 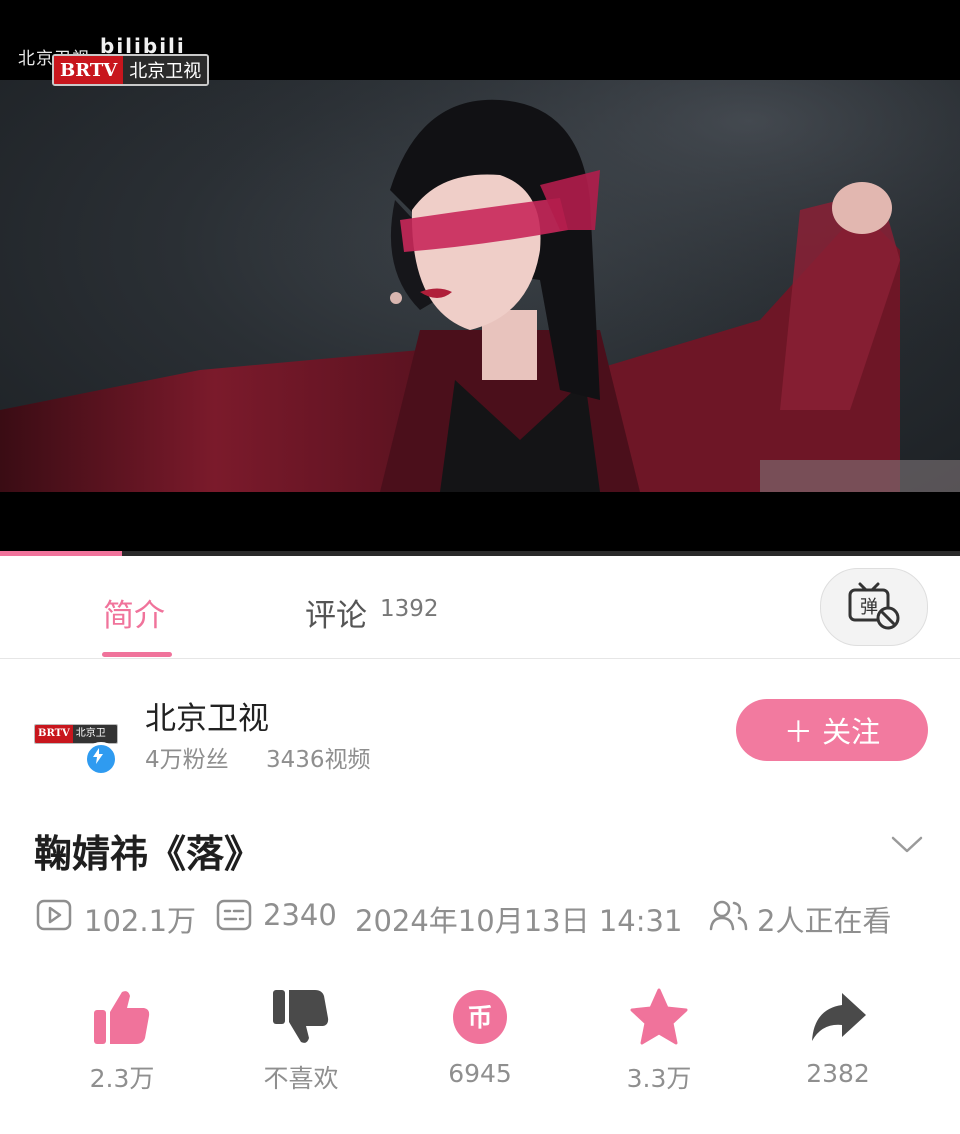 I want to click on dislike-button: 不喜欢, so click(x=301, y=1040).